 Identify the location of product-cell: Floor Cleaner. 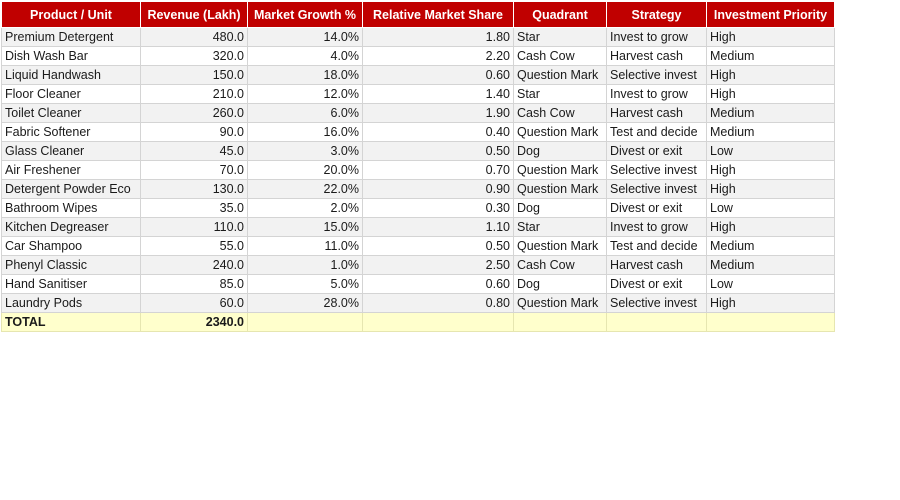
(71, 94).